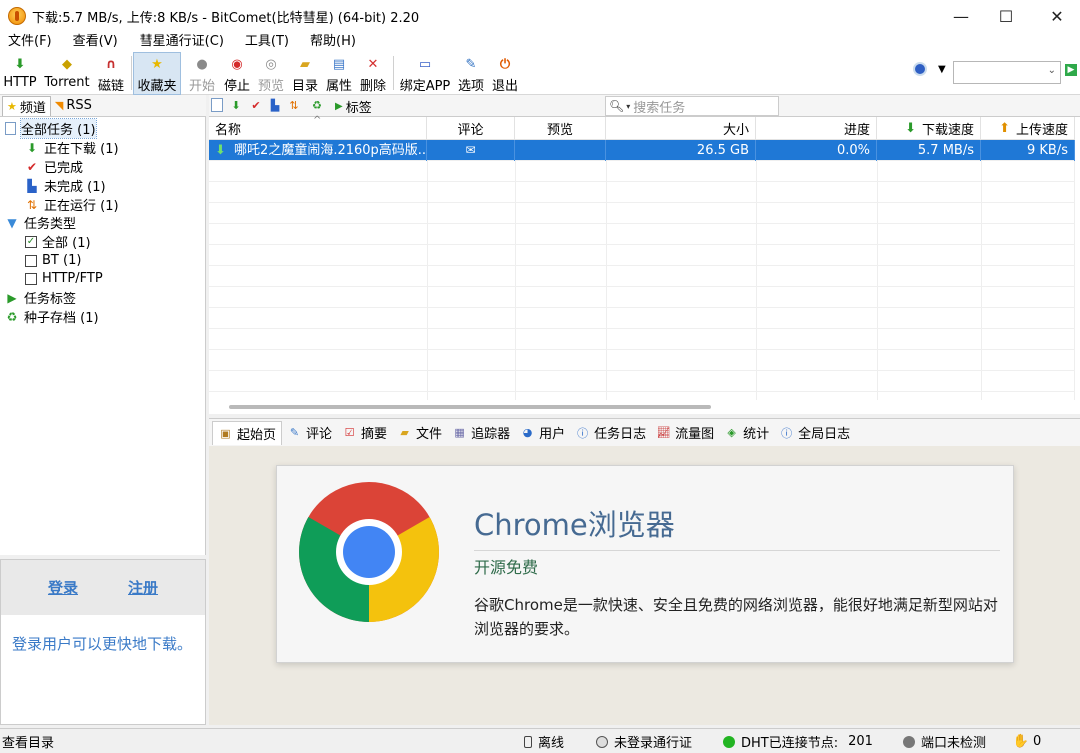 The height and width of the screenshot is (753, 1080). Describe the element at coordinates (143, 587) in the screenshot. I see `register-link: 注册` at that location.